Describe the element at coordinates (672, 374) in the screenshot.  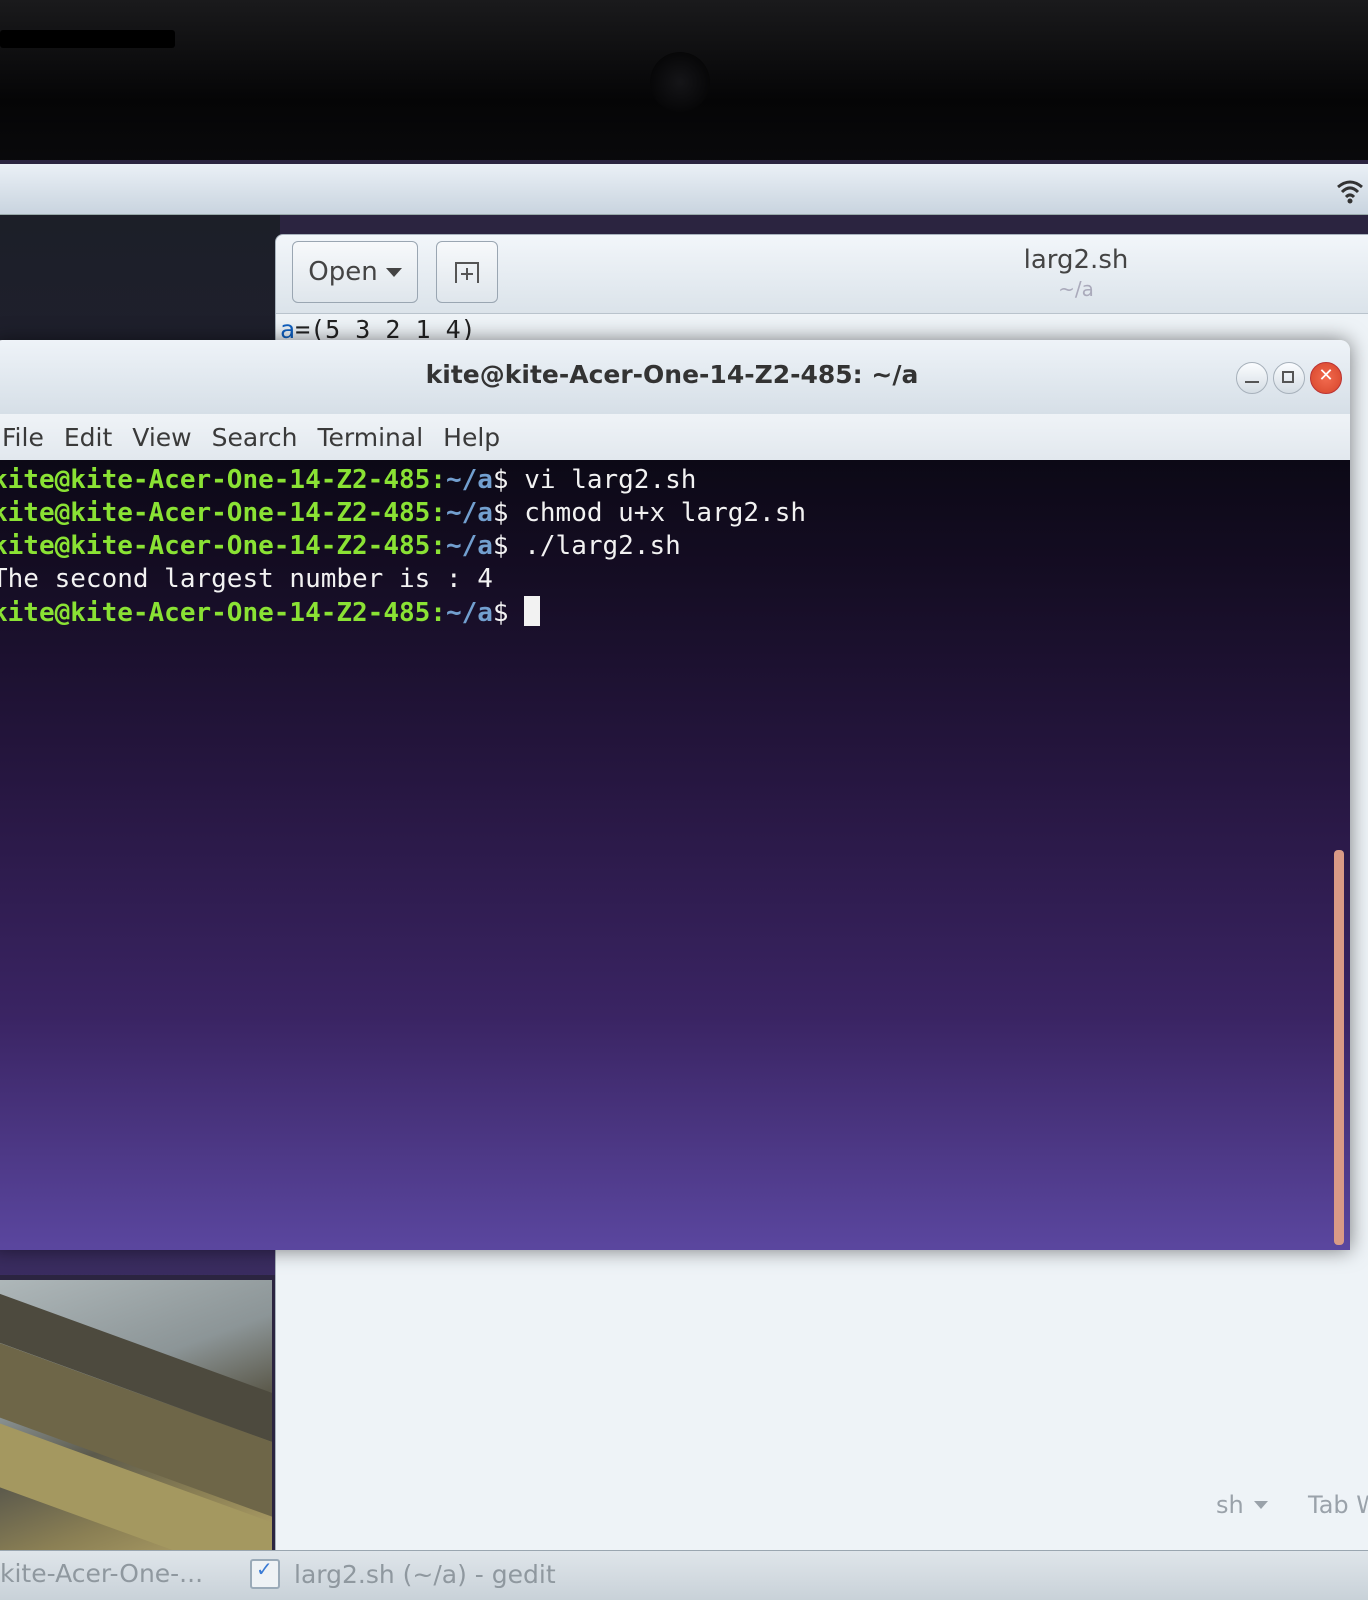
I see `terminal-title: kite@kite-Acer-One-14-Z2-485: ~/a` at that location.